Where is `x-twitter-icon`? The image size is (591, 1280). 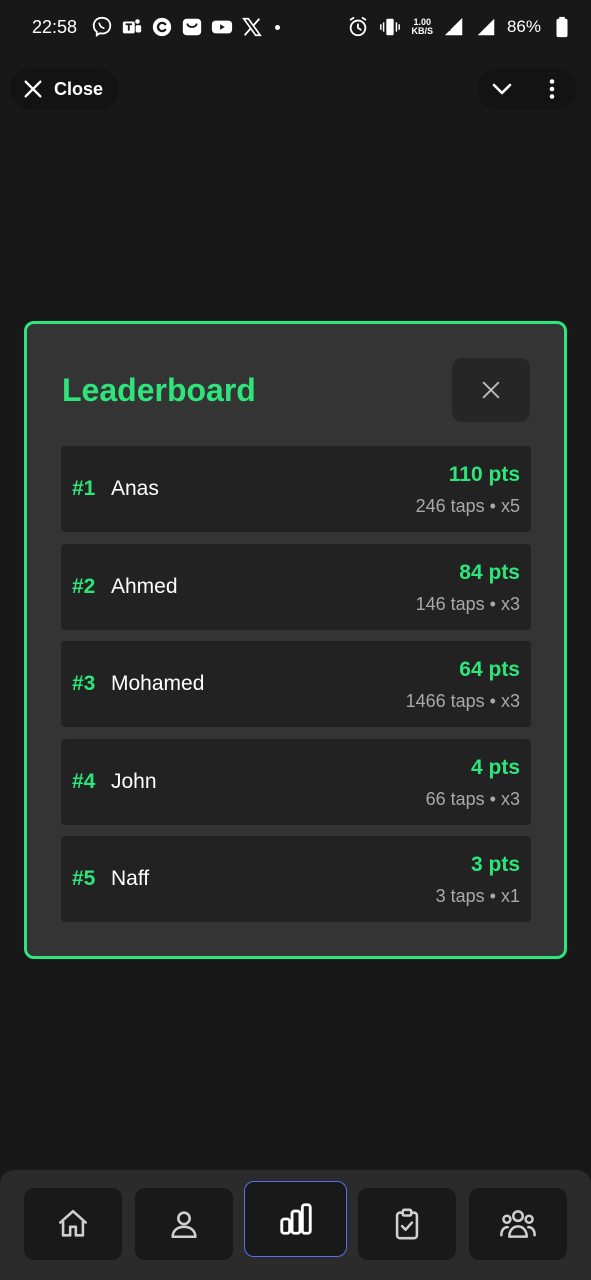
x-twitter-icon is located at coordinates (252, 27).